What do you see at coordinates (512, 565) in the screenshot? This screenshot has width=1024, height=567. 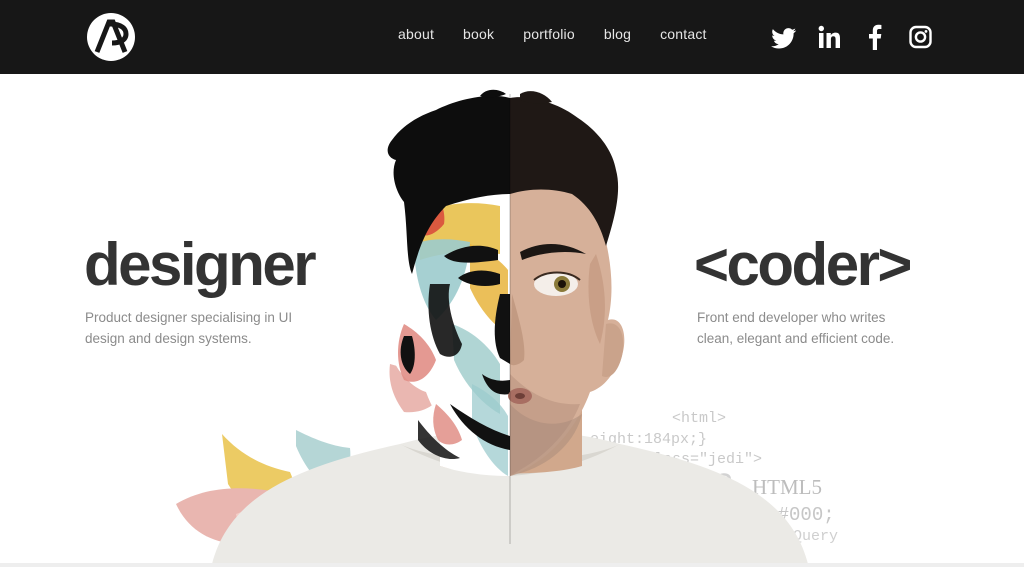 I see `hero-bottom-divider` at bounding box center [512, 565].